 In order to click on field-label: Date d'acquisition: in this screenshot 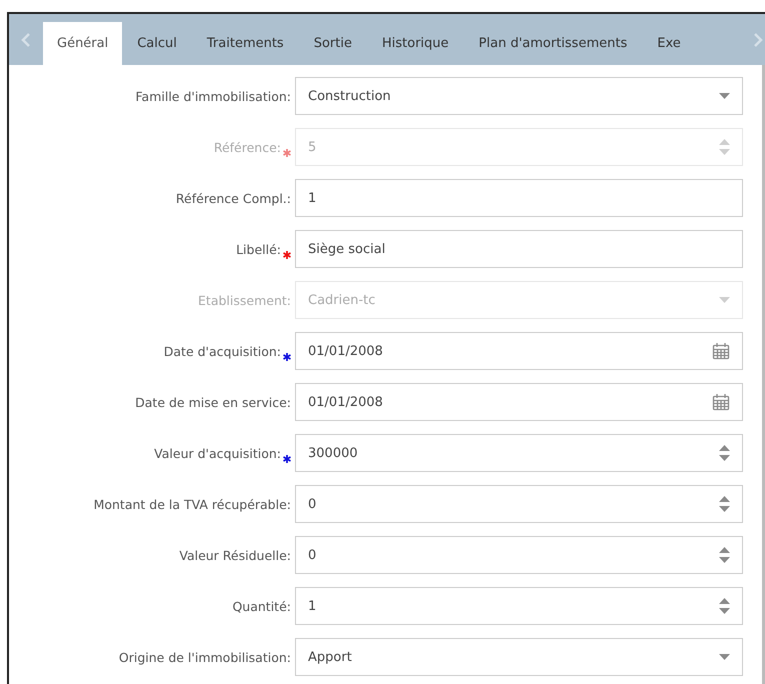, I will do `click(222, 351)`.